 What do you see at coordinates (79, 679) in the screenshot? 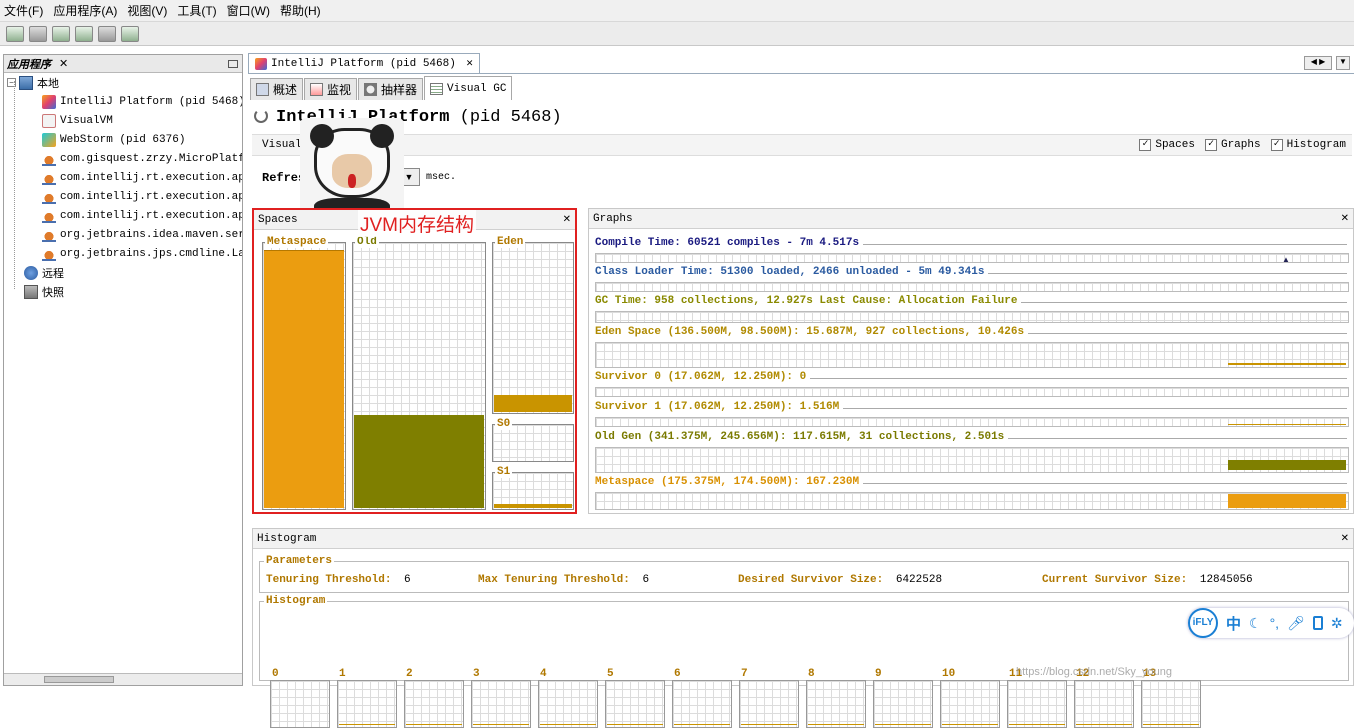
I see `scrollbar-thumb` at bounding box center [79, 679].